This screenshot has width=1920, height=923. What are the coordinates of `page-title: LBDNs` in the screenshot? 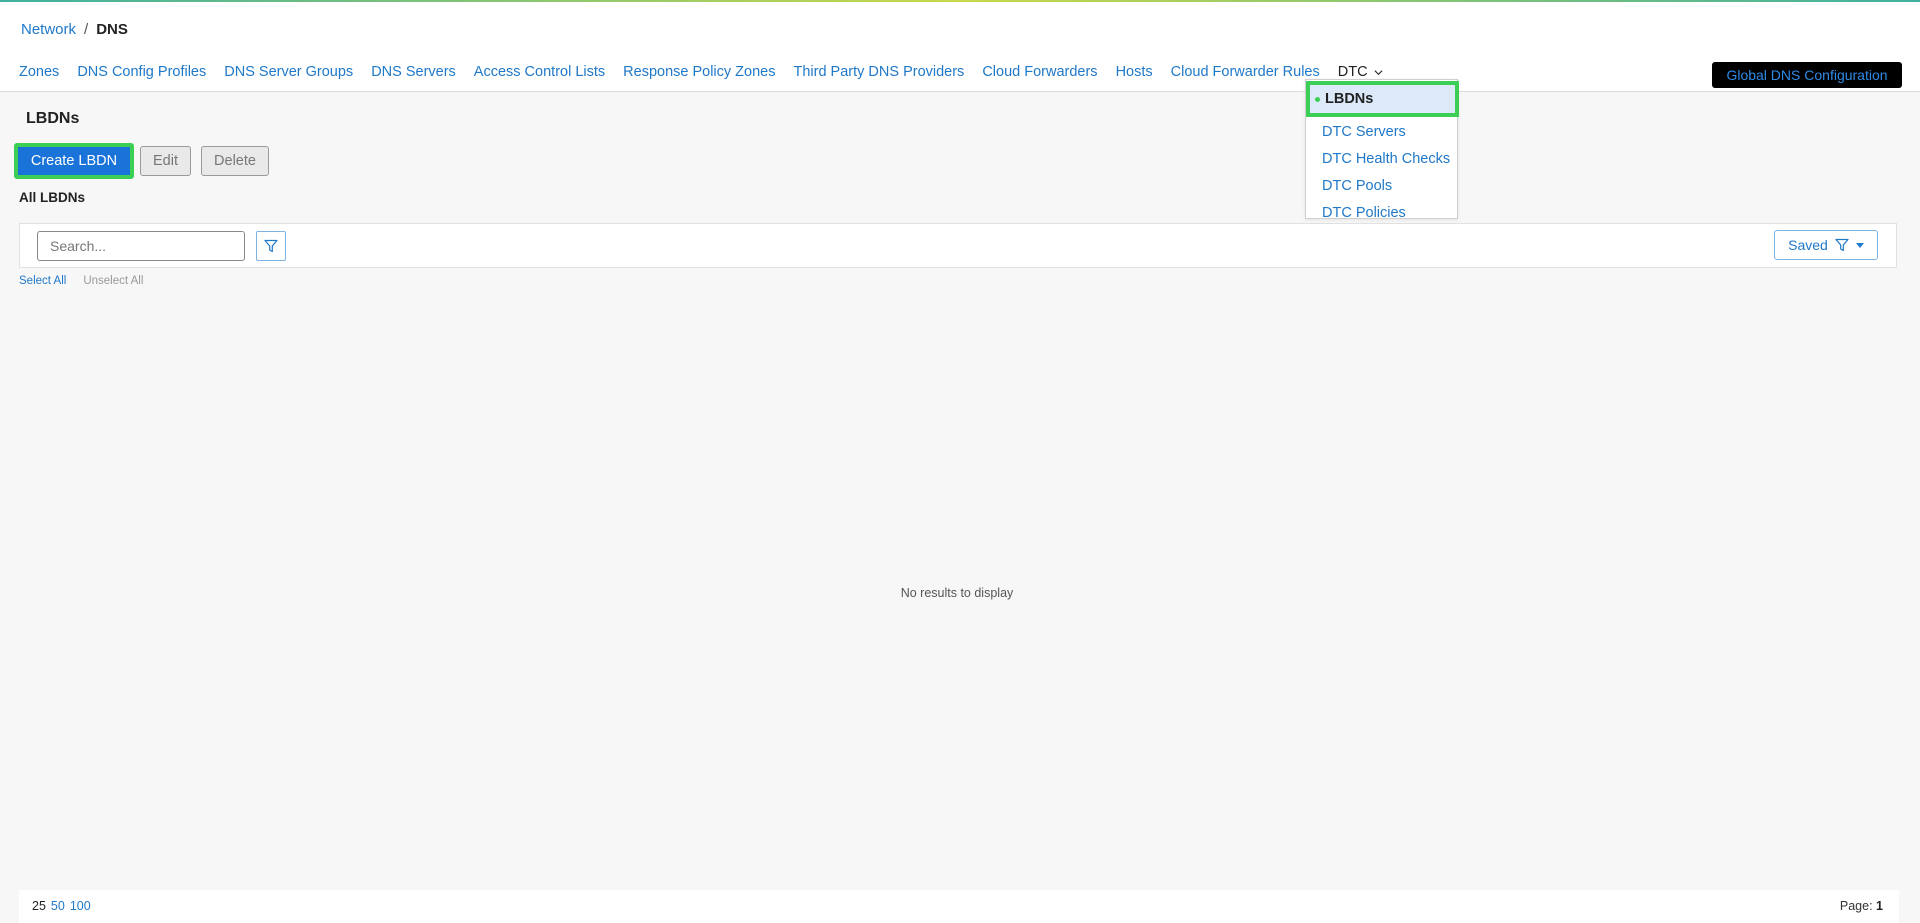 It's located at (53, 118).